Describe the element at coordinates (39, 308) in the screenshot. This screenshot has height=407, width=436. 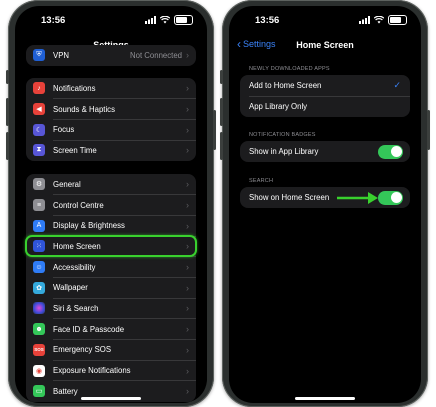
I see `siri-icon` at that location.